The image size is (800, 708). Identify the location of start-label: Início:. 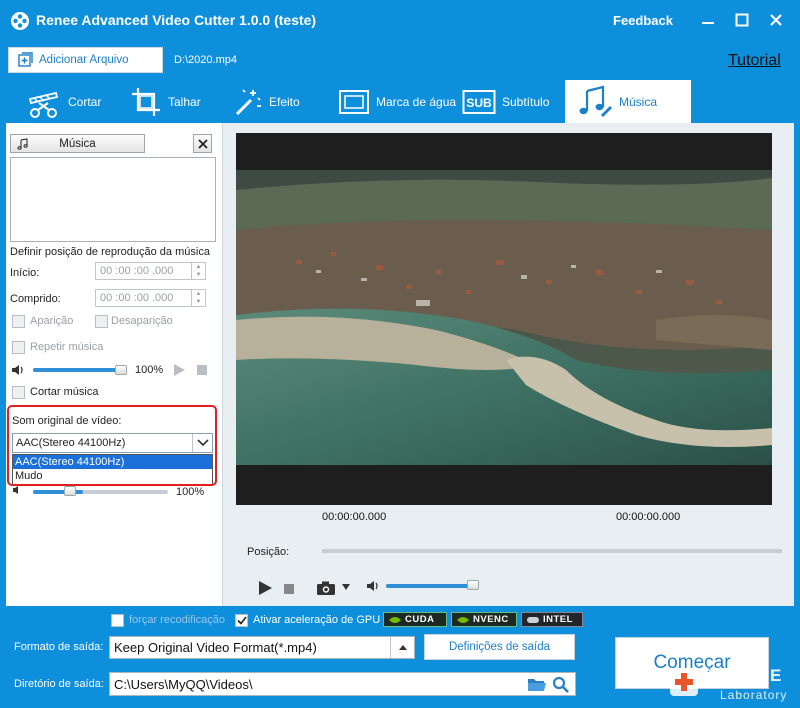
(25, 273).